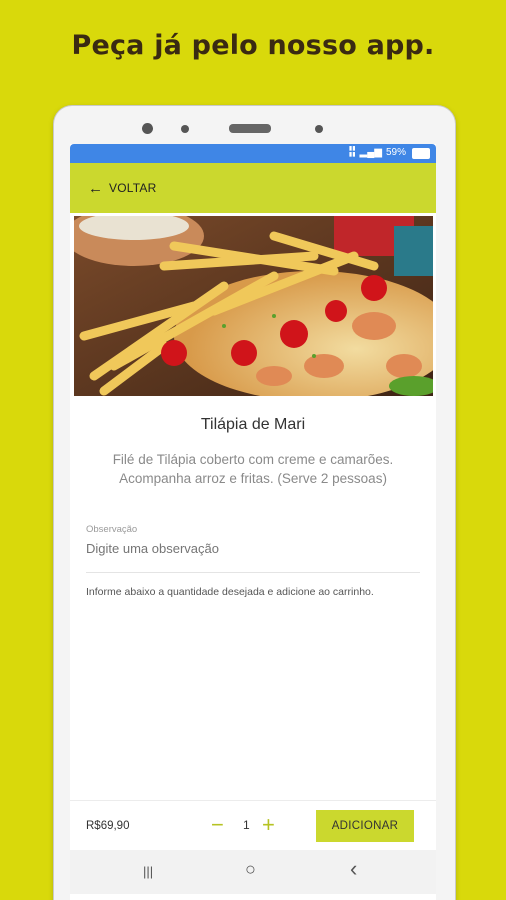  Describe the element at coordinates (268, 825) in the screenshot. I see `plus-icon: +` at that location.